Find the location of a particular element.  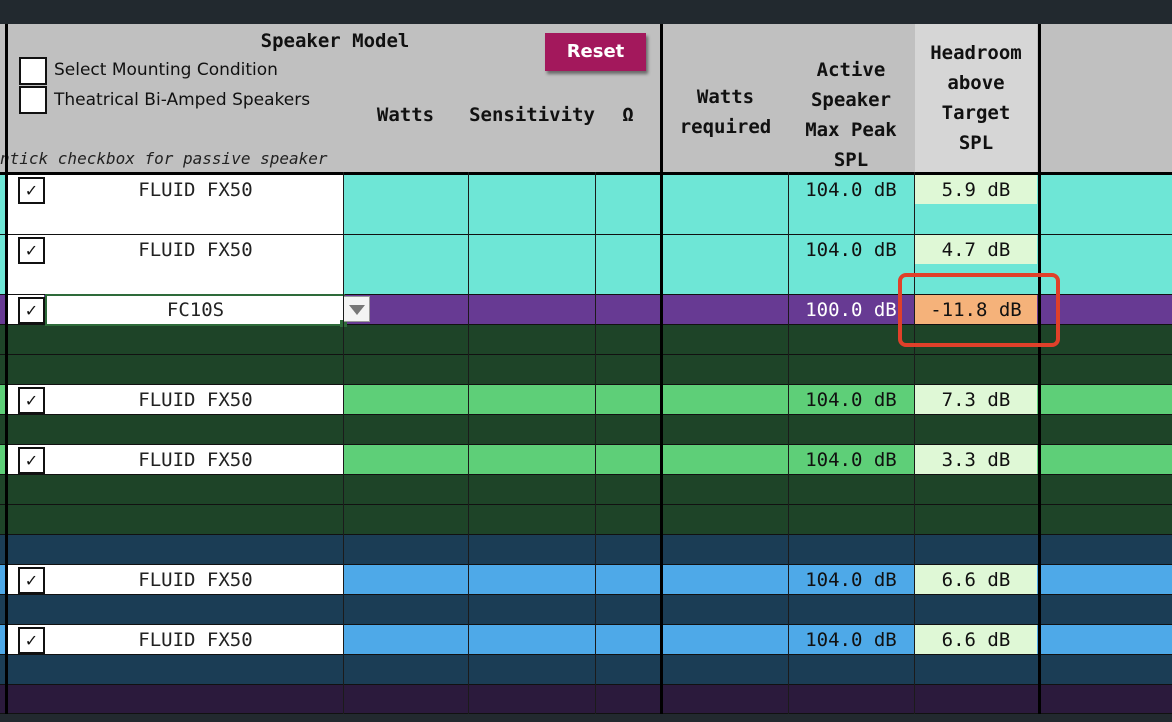

headroom-value: 5.9 dB is located at coordinates (976, 190).